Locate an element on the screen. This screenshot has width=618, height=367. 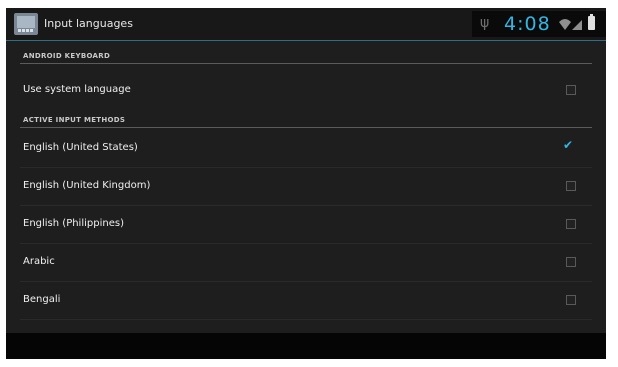
app-icon-screen is located at coordinates (26, 22).